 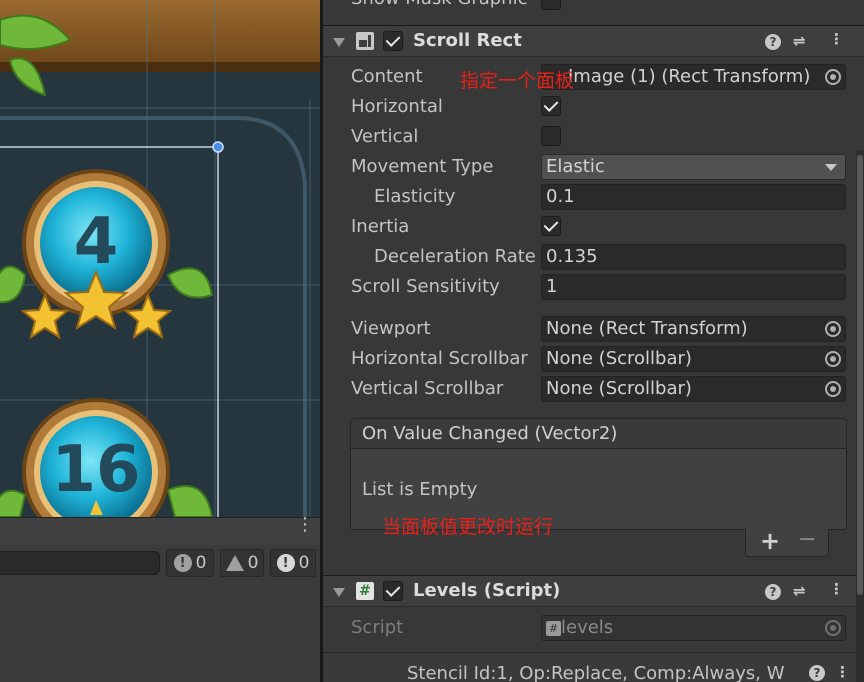 I want to click on elasticity-label: Elasticity, so click(x=415, y=196).